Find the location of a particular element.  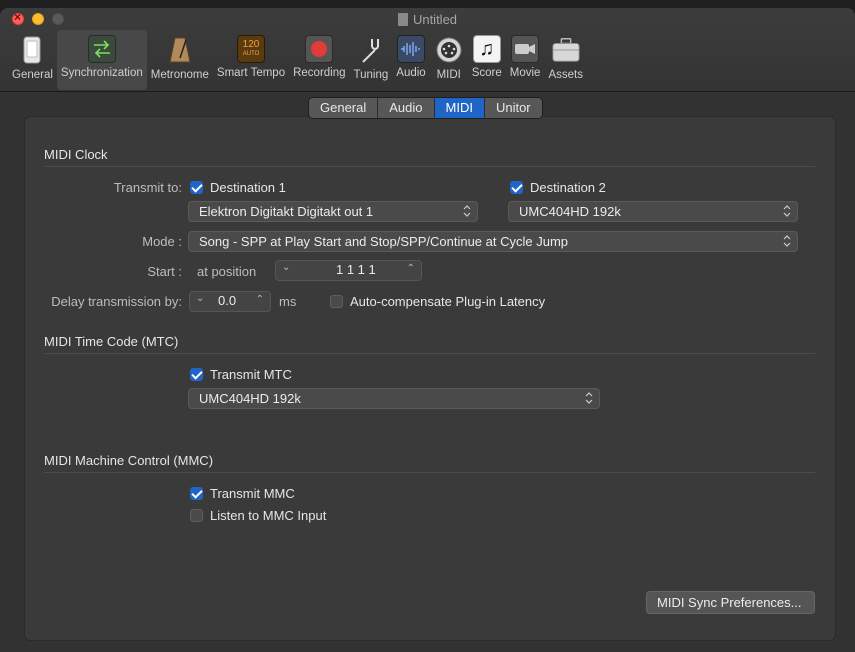

toolbar-midi: MIDI is located at coordinates (449, 60).